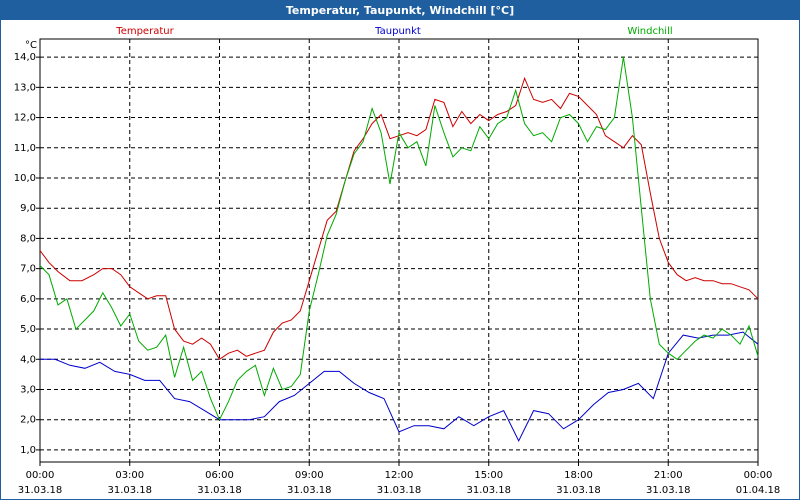 This screenshot has height=500, width=800. What do you see at coordinates (28, 450) in the screenshot?
I see `y-tick-label: 1,0` at bounding box center [28, 450].